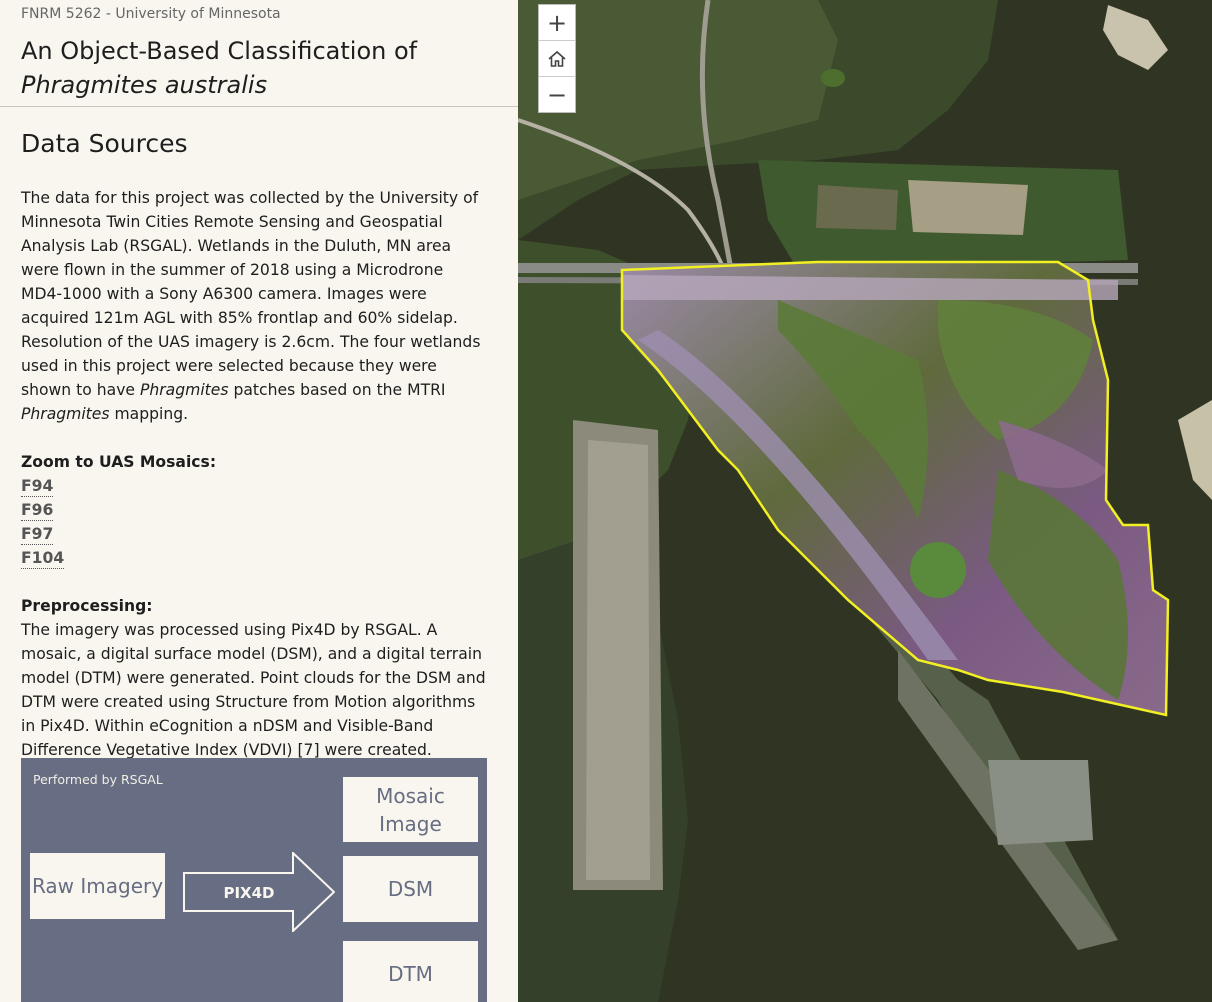  I want to click on pix4d-label: PIX4D, so click(248, 893).